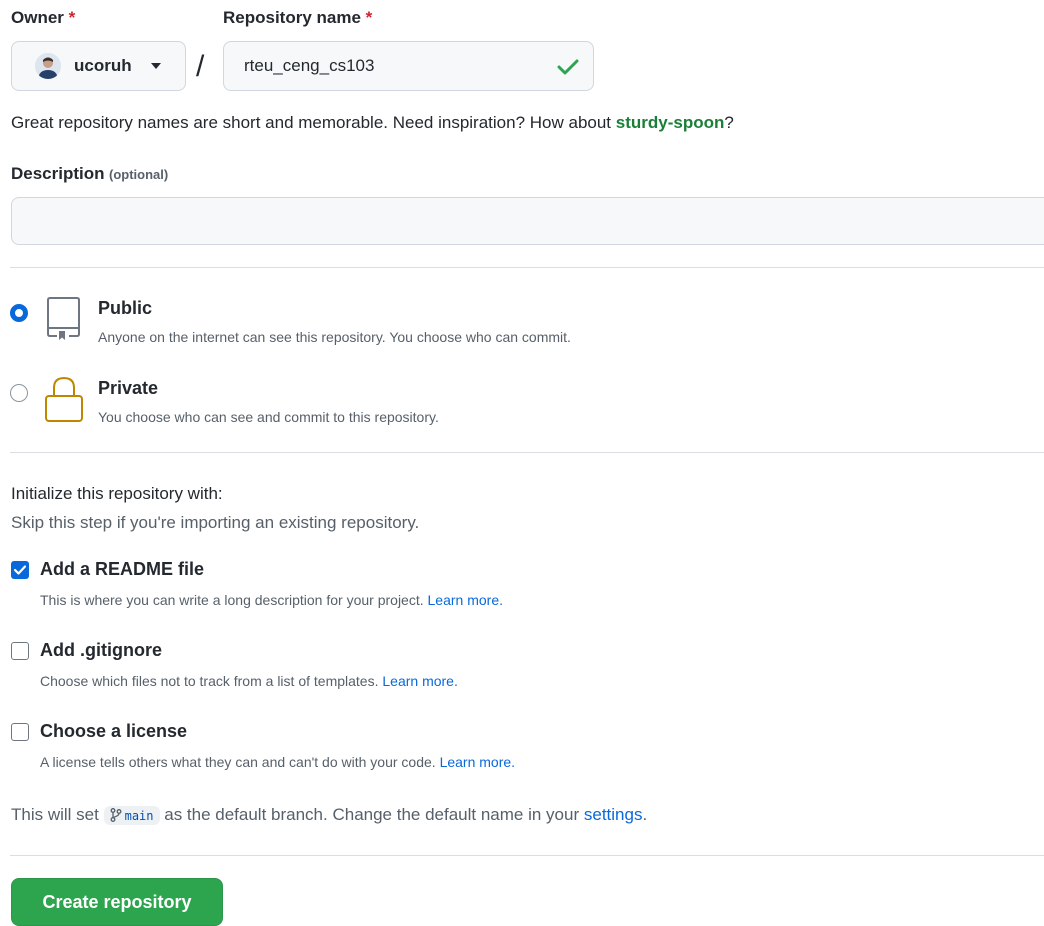 The image size is (1044, 926). Describe the element at coordinates (19, 393) in the screenshot. I see `visibility-private-radio` at that location.